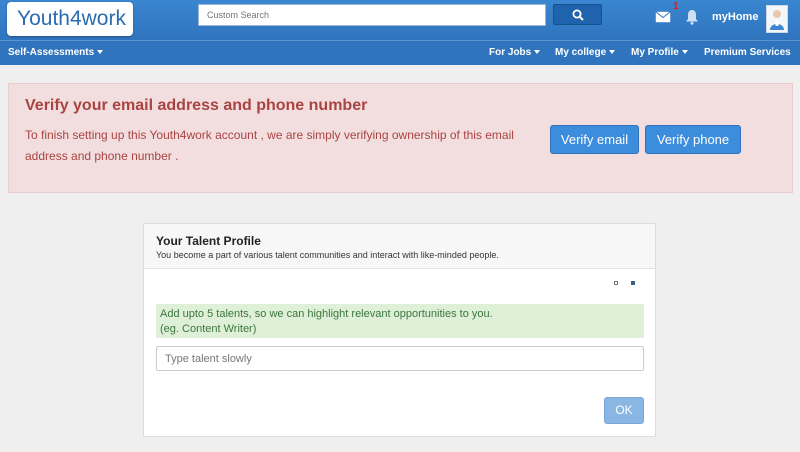 This screenshot has height=452, width=800. I want to click on search-icon, so click(578, 15).